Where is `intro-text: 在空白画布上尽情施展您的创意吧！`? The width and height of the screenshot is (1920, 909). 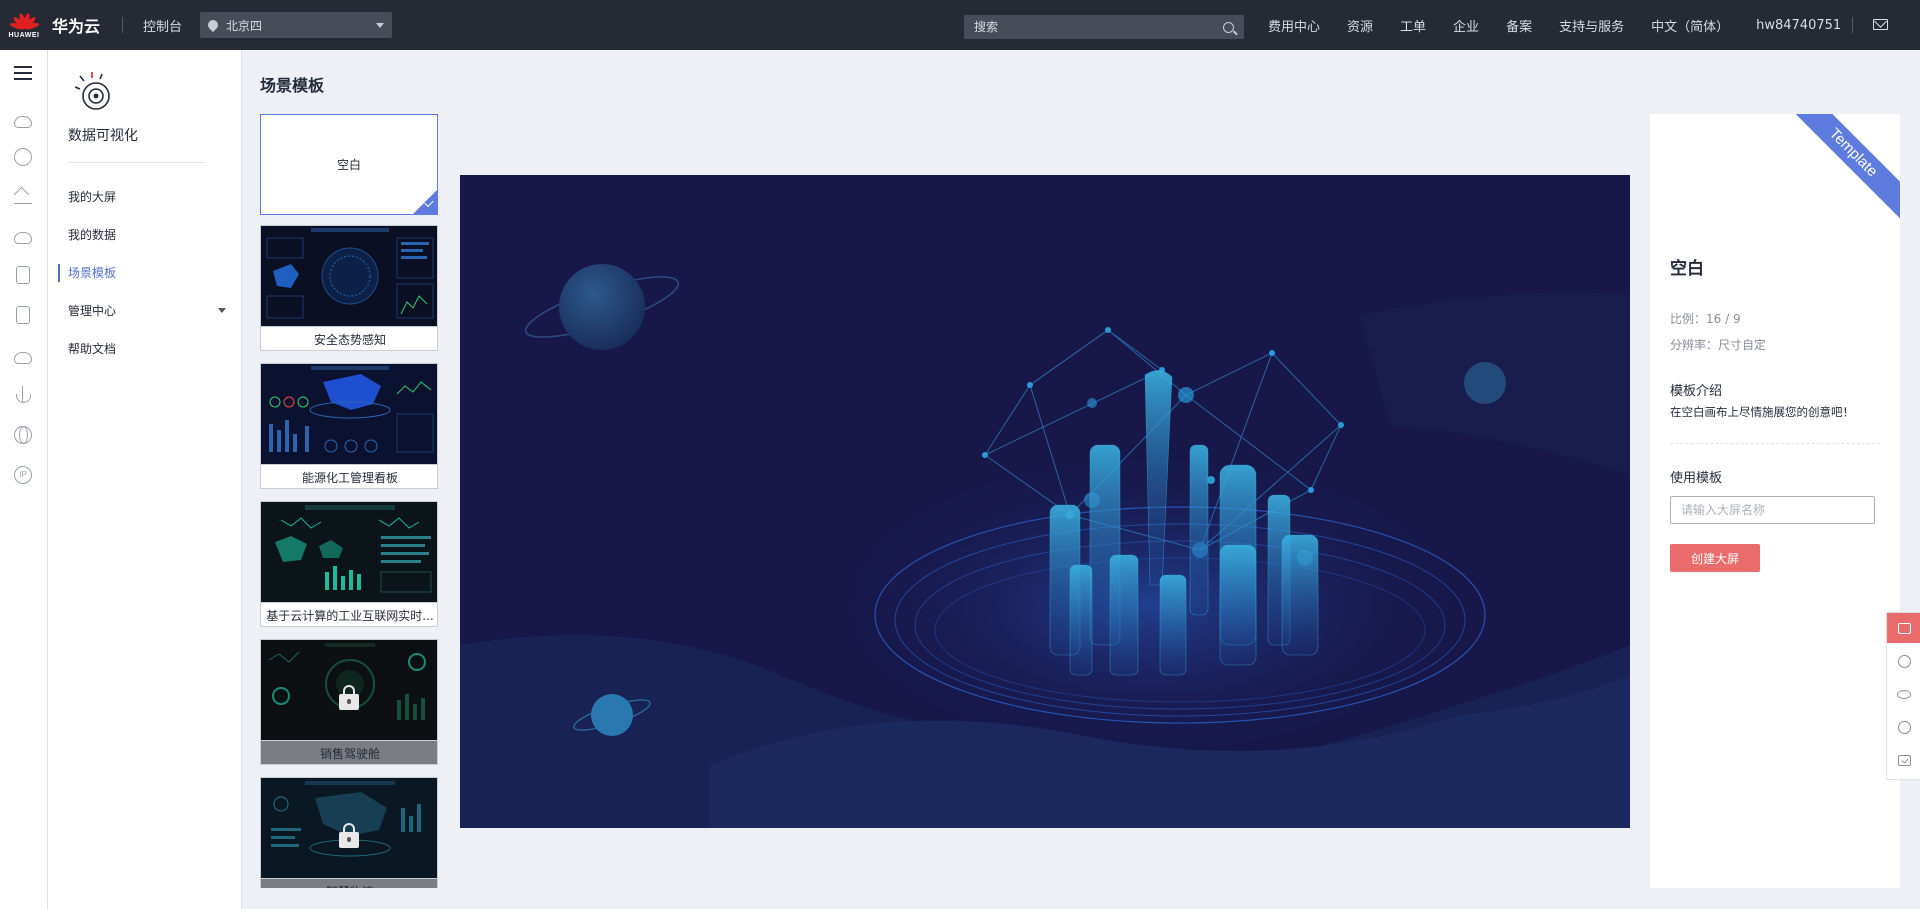
intro-text: 在空白画布上尽情施展您的创意吧！ is located at coordinates (1762, 412).